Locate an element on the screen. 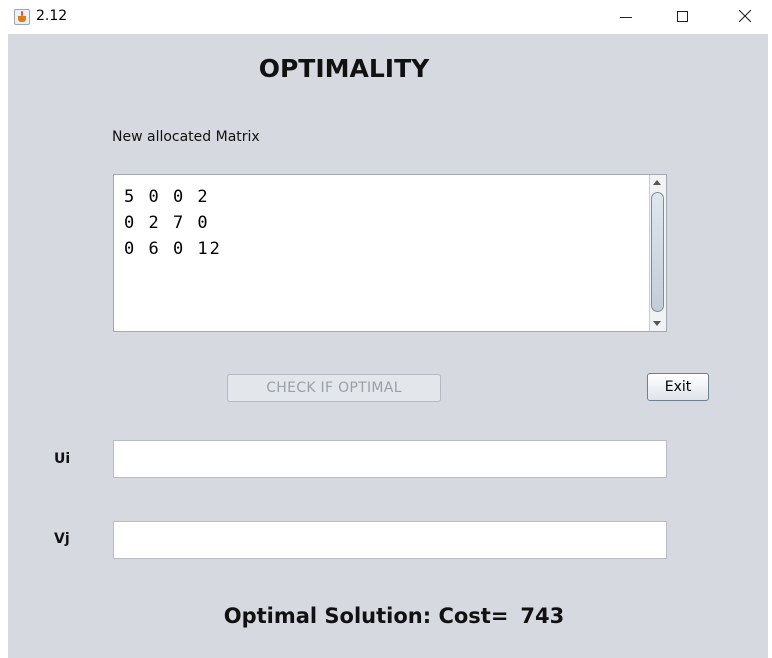 The width and height of the screenshot is (772, 658). maximize-button is located at coordinates (683, 17).